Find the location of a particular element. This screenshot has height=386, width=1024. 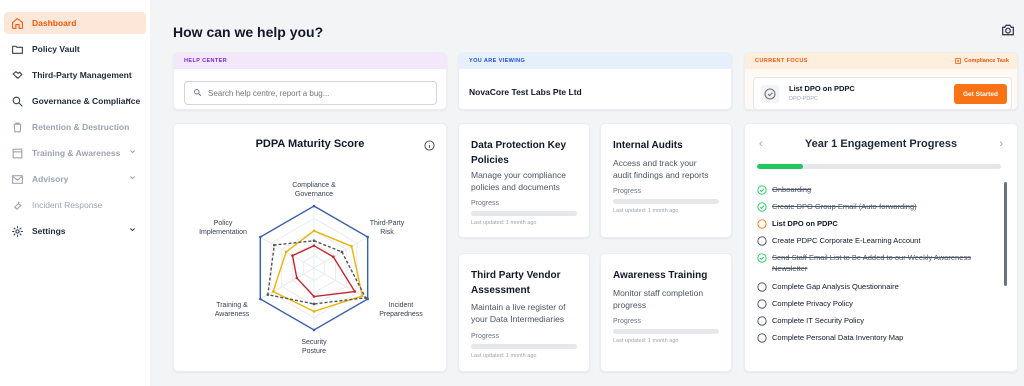

sidebar-item-settings: Settings is located at coordinates (75, 231).